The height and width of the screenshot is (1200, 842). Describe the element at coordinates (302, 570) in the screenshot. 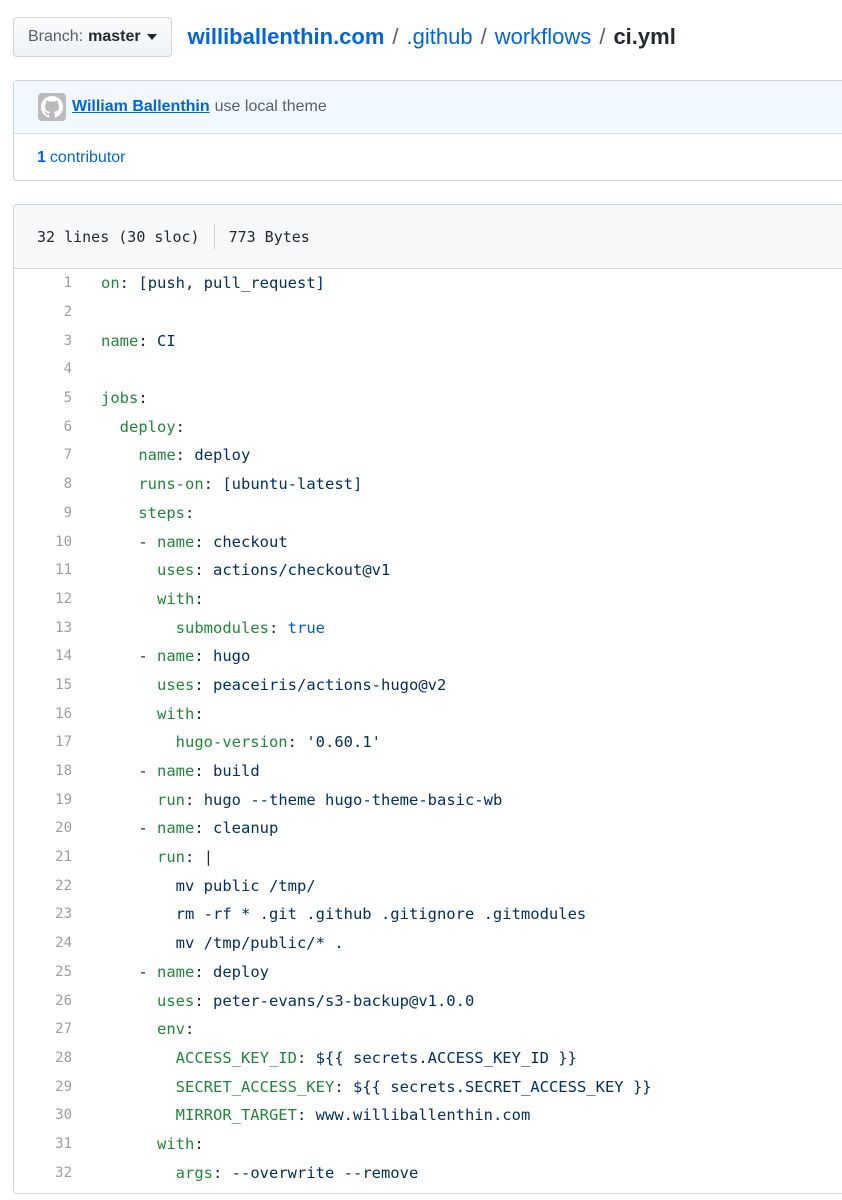

I see `yaml-value: actions/checkout@v1` at that location.